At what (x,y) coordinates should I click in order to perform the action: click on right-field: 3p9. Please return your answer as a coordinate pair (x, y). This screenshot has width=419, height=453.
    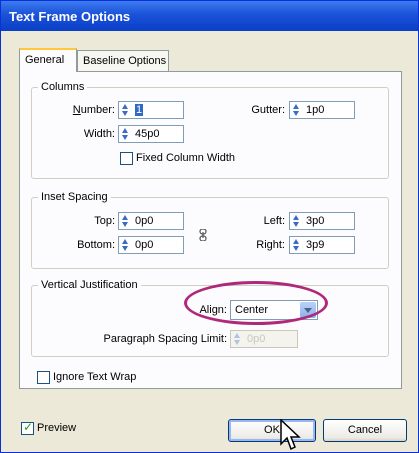
    Looking at the image, I should click on (322, 245).